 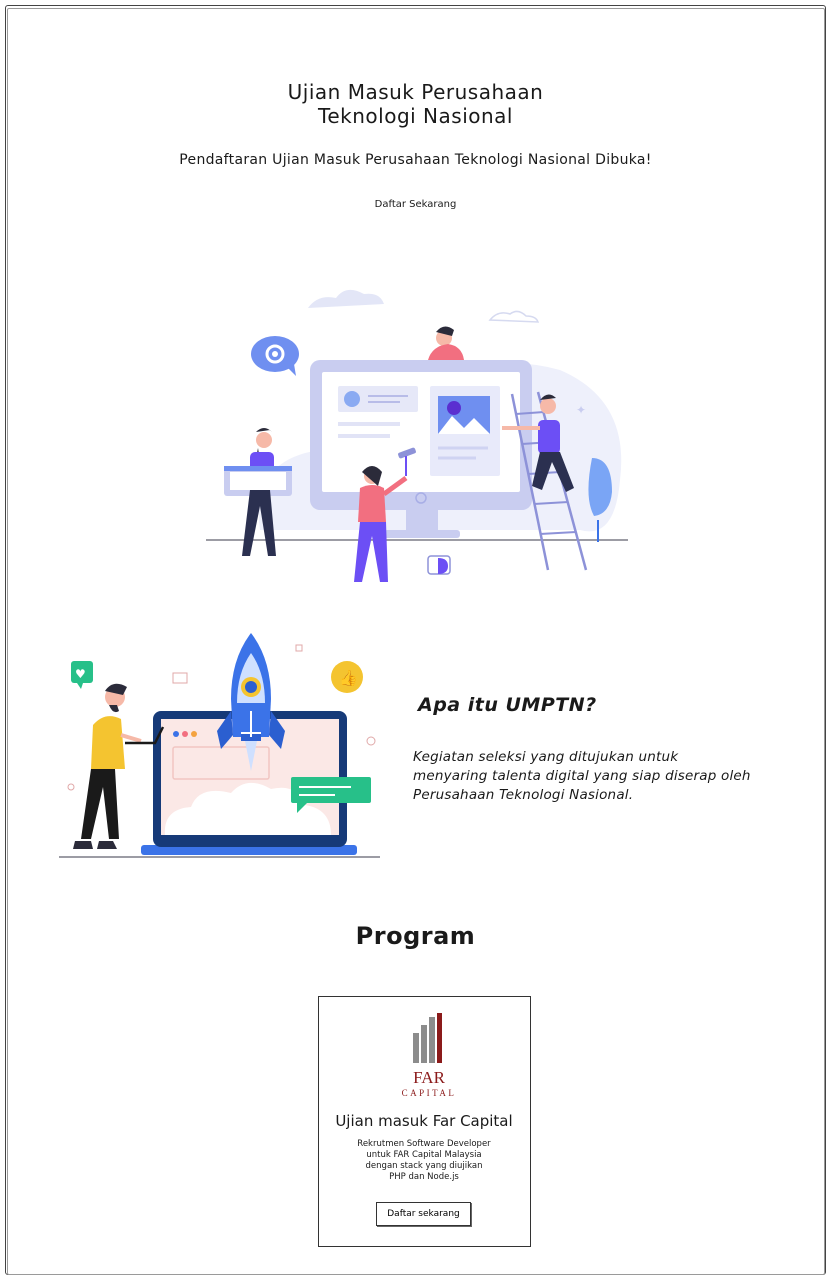 I want to click on rocket-launch-illustration: 👍 ♥, so click(x=219, y=745).